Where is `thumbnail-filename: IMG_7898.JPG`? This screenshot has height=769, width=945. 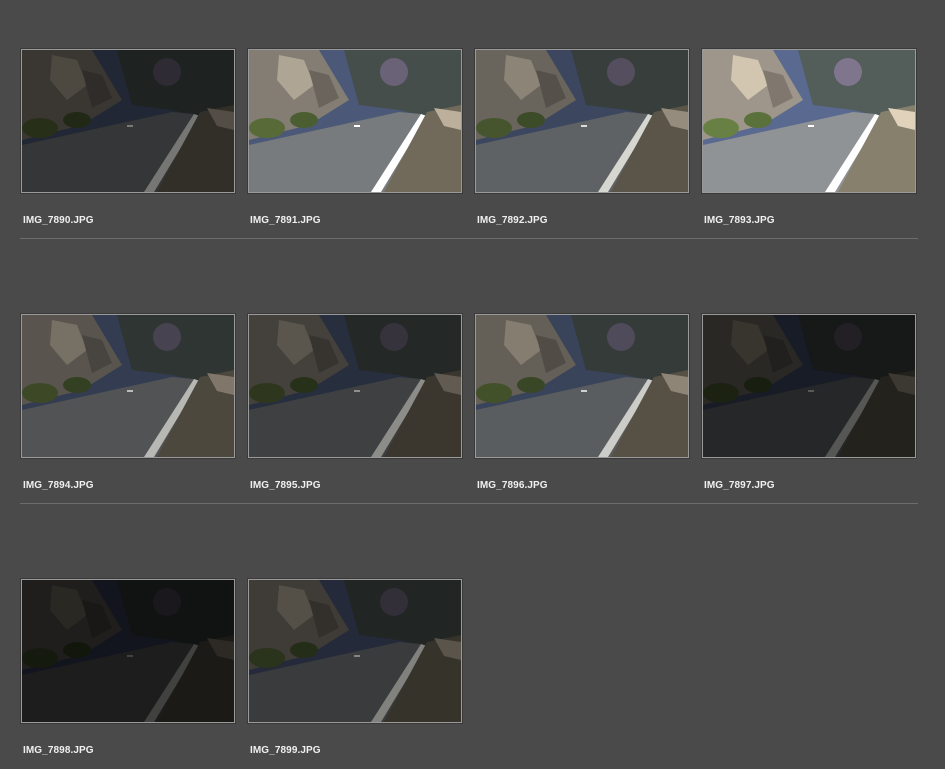
thumbnail-filename: IMG_7898.JPG is located at coordinates (58, 750).